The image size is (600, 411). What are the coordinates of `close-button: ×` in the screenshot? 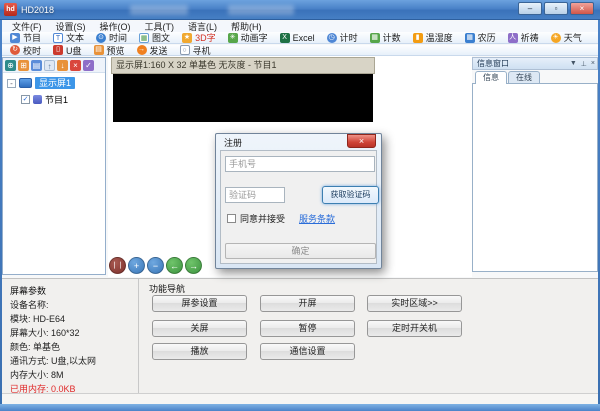 It's located at (582, 8).